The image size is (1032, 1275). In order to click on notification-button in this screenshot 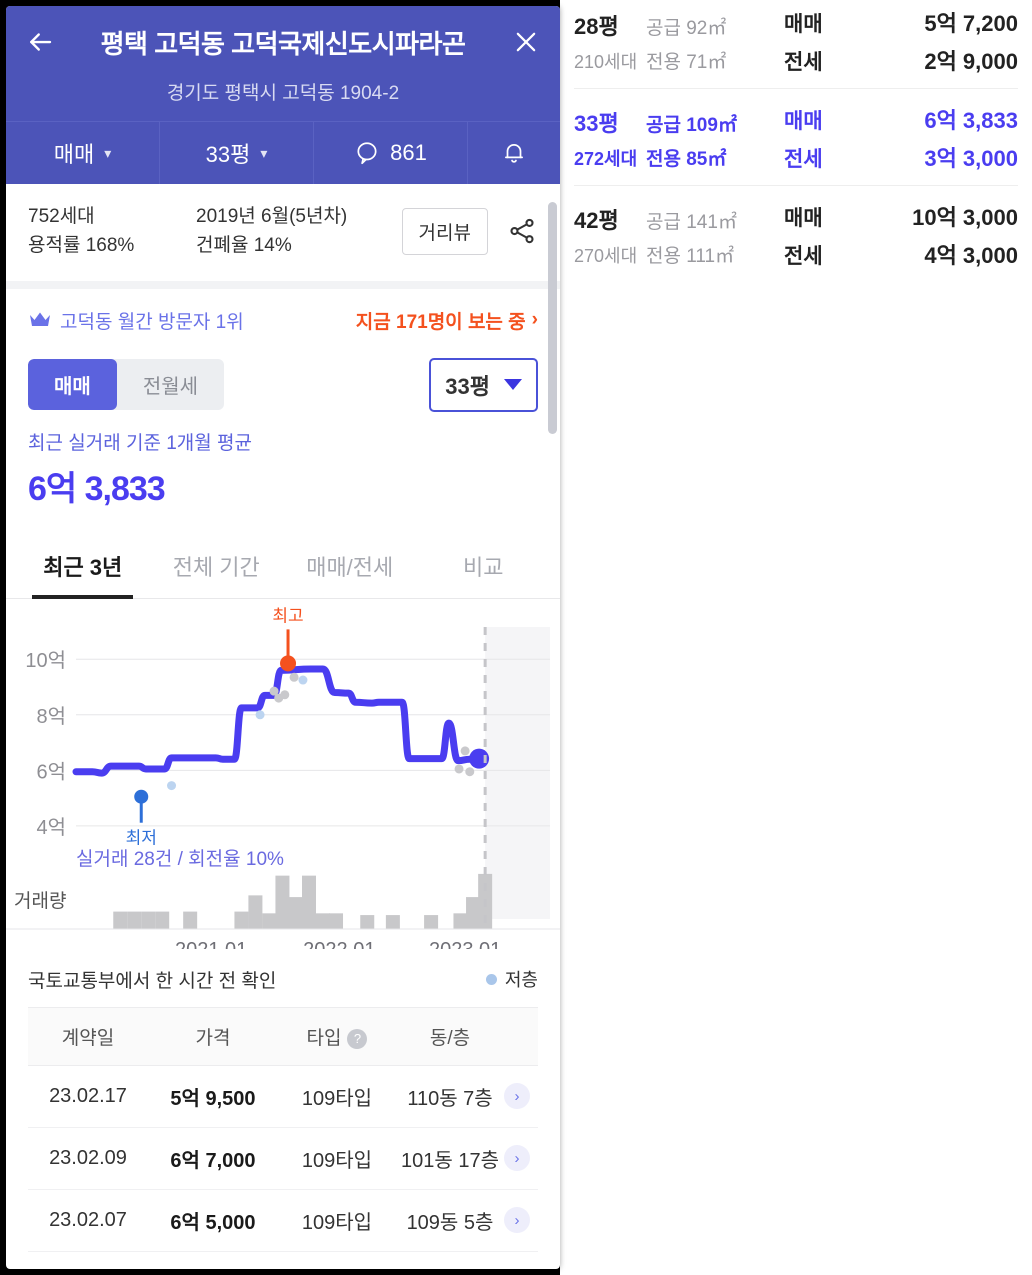, I will do `click(514, 153)`.